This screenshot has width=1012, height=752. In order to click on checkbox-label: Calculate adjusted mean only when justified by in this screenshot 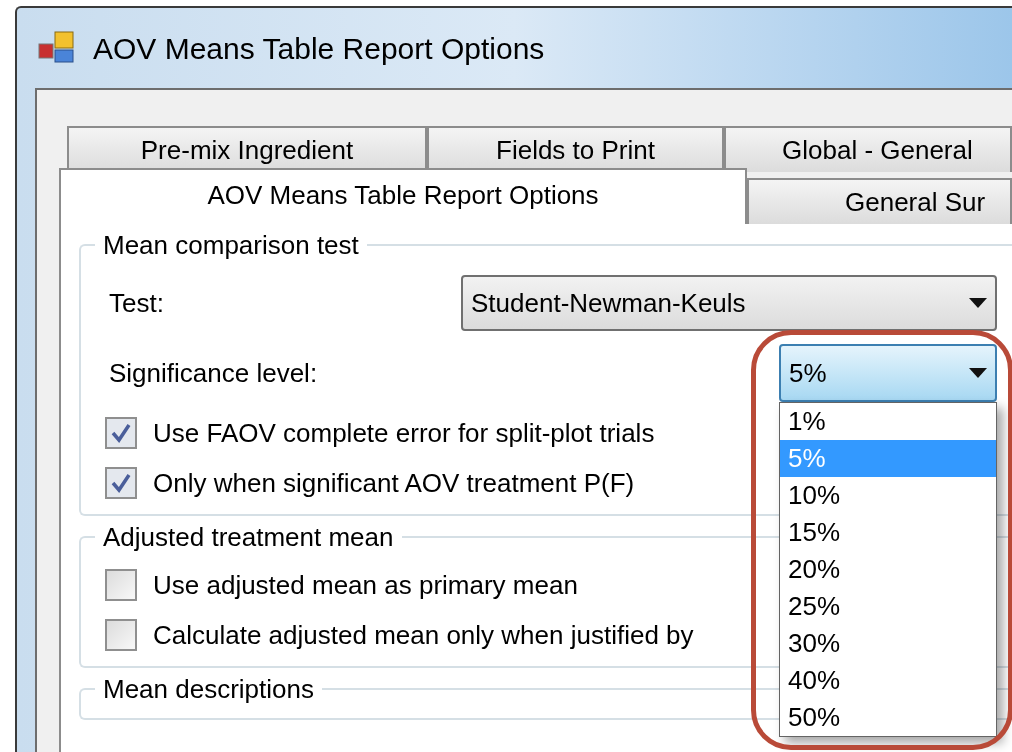, I will do `click(423, 635)`.